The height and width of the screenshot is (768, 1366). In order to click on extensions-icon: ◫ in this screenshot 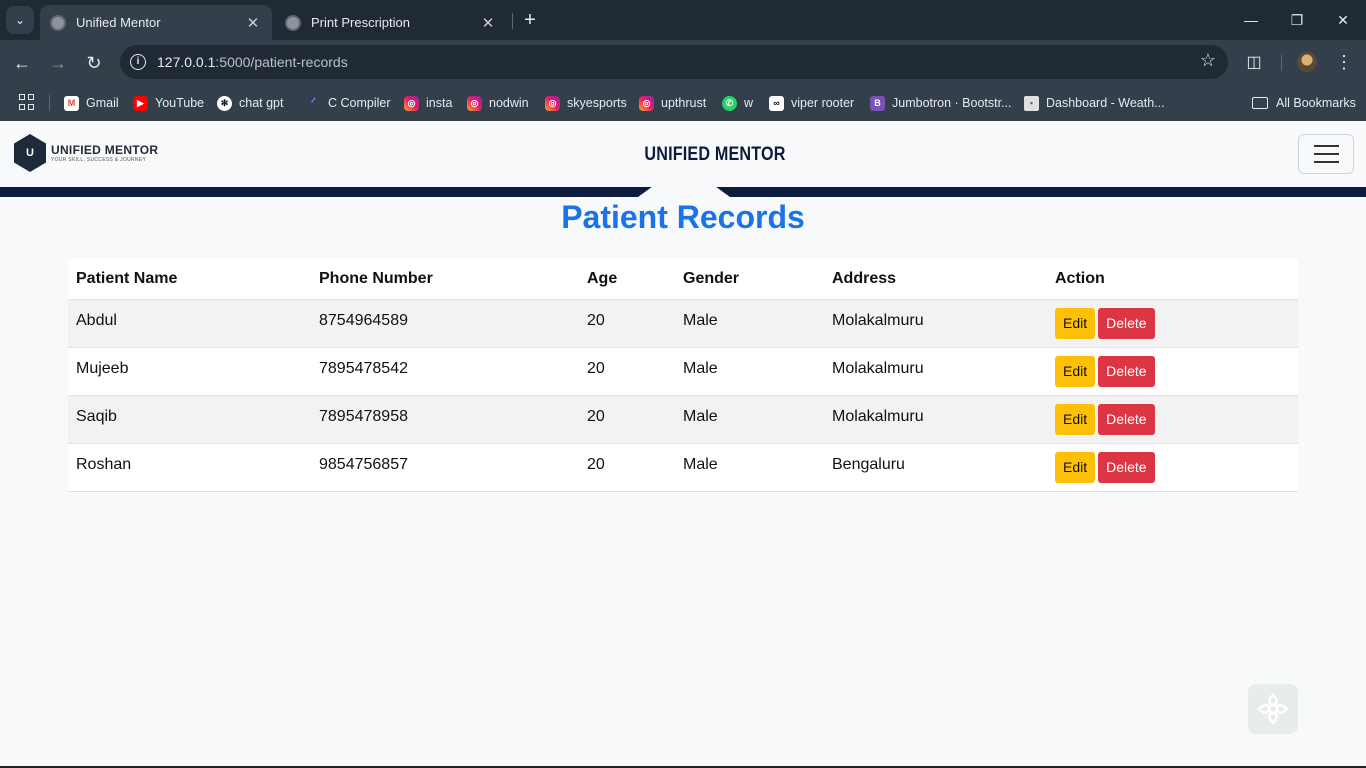, I will do `click(1254, 62)`.